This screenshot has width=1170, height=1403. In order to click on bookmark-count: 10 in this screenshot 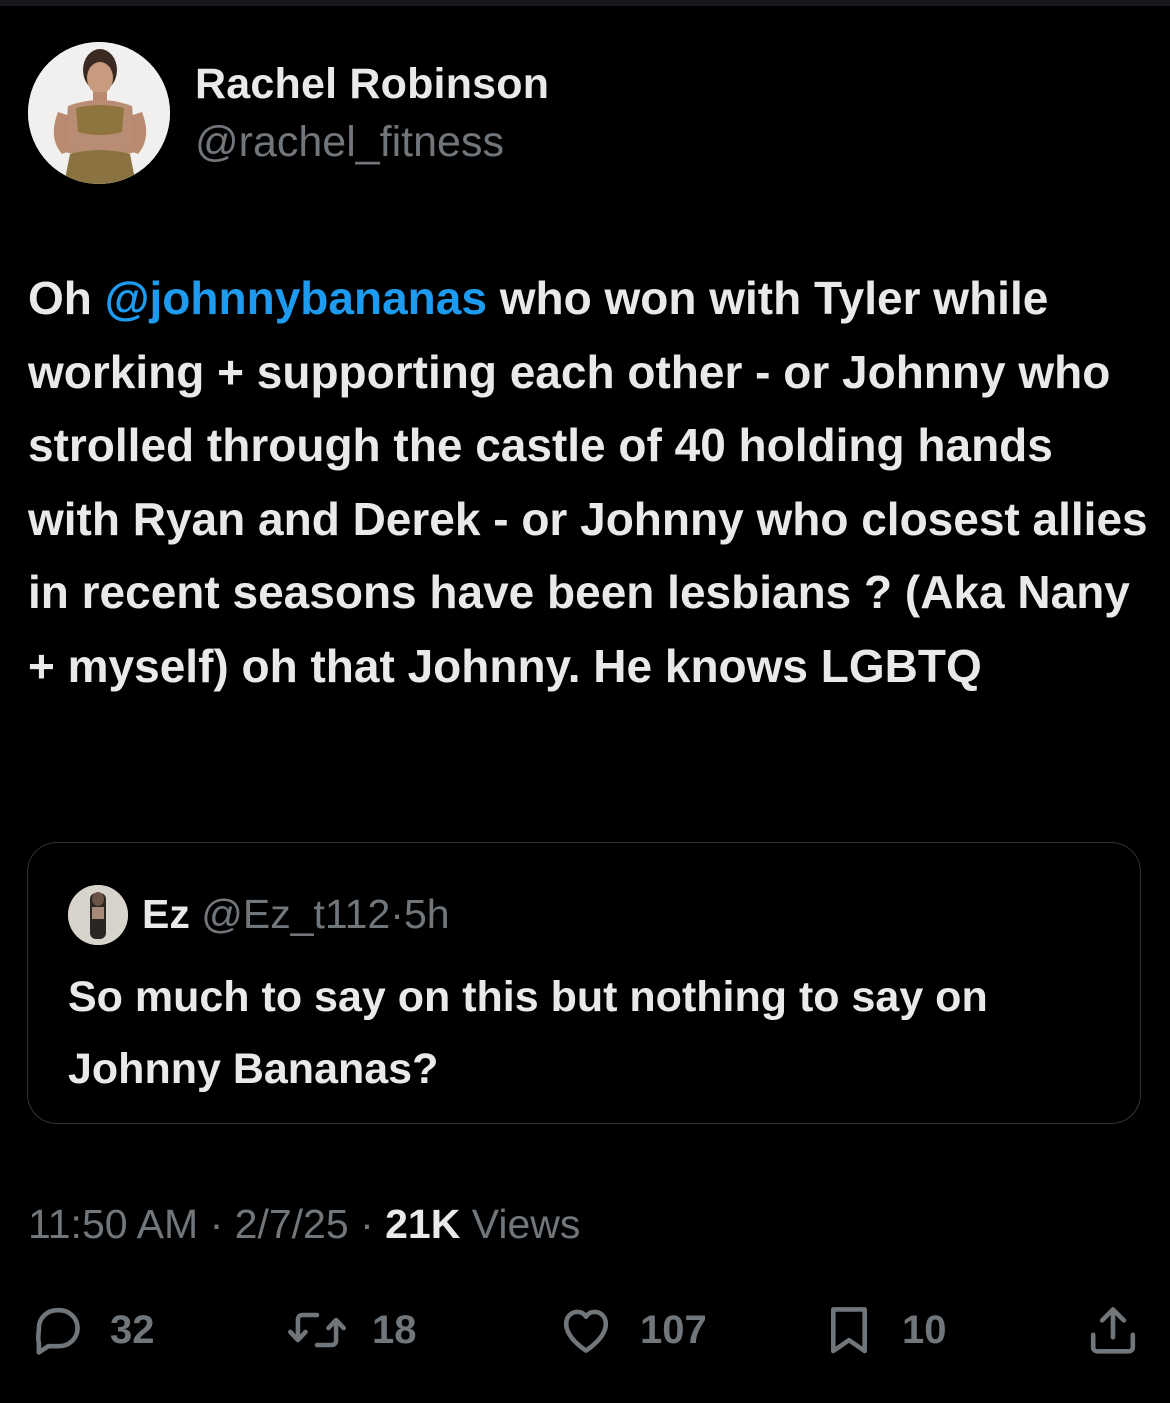, I will do `click(924, 1329)`.